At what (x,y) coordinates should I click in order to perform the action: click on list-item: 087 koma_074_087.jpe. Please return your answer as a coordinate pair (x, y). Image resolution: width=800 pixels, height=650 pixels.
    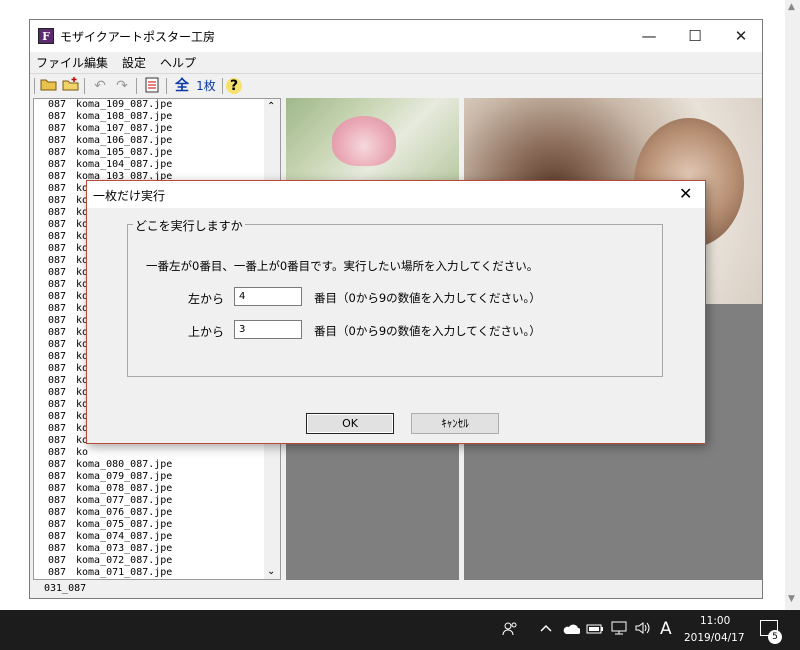
    Looking at the image, I should click on (150, 537).